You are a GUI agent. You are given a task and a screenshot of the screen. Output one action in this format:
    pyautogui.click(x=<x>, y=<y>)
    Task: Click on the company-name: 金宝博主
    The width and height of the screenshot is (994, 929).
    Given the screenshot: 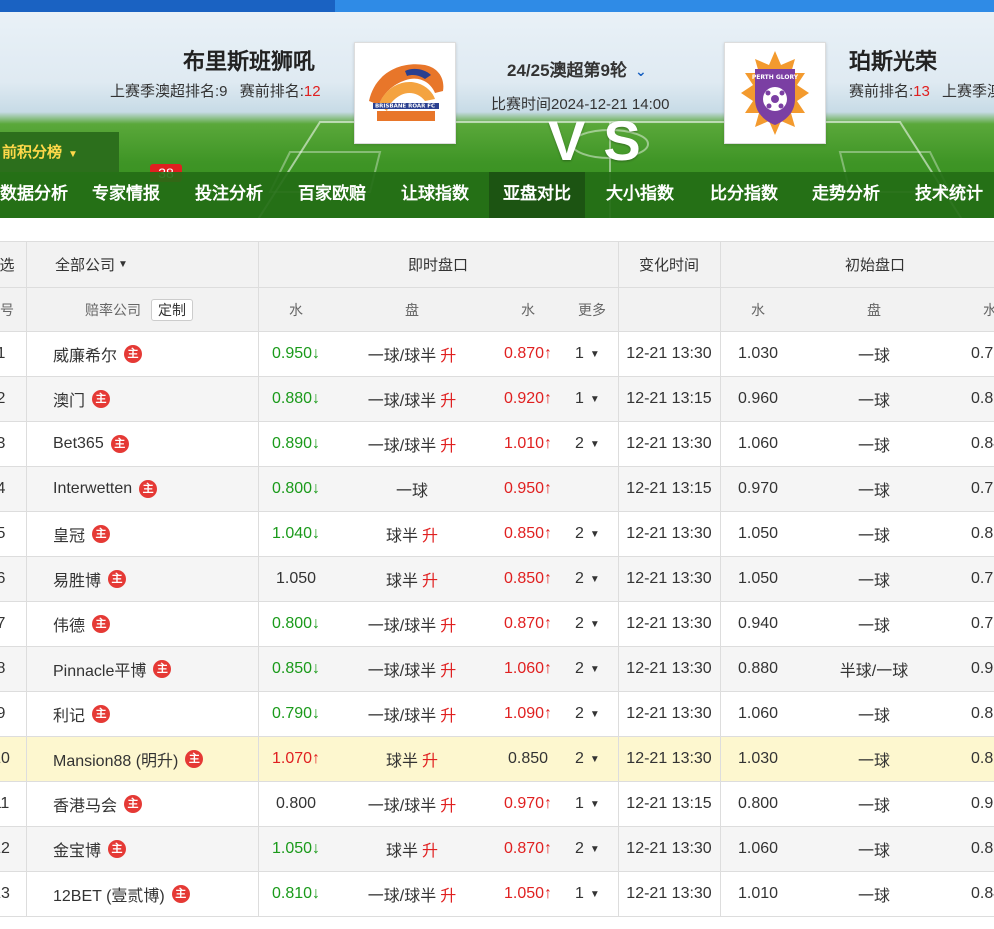 What is the action you would take?
    pyautogui.click(x=90, y=849)
    